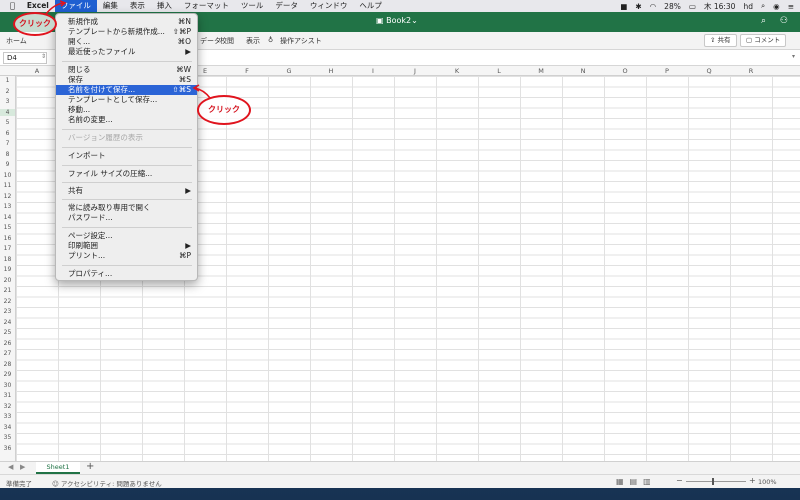  Describe the element at coordinates (7, 322) in the screenshot. I see `row-header-24: 24` at that location.